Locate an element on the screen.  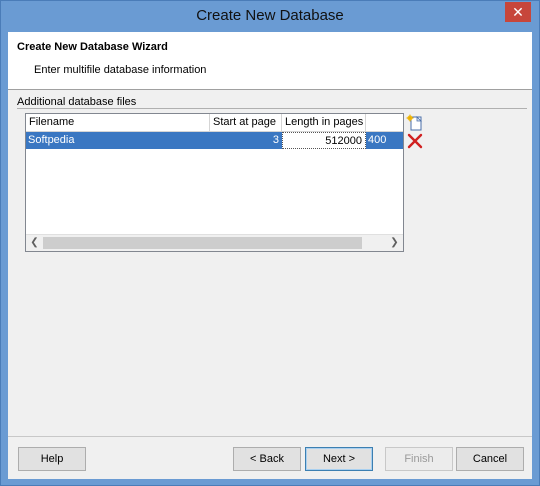
section-divider is located at coordinates (272, 108).